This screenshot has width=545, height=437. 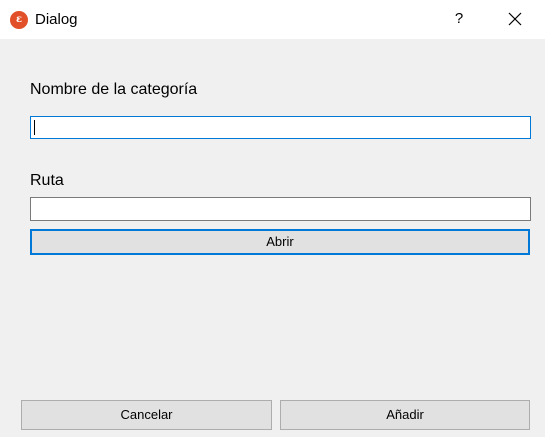 I want to click on app-icon: ε, so click(x=19, y=20).